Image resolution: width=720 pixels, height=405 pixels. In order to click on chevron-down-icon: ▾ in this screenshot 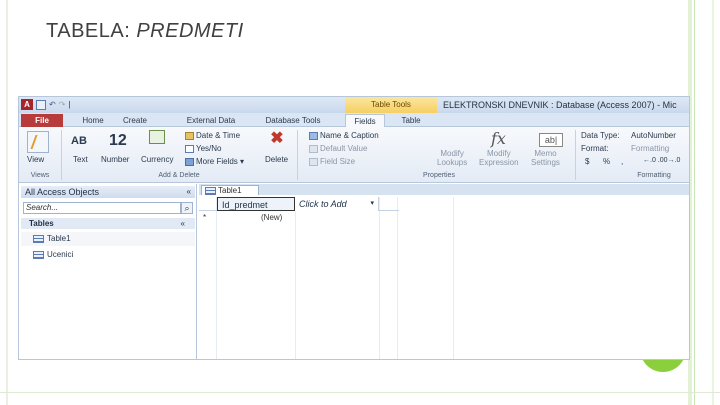, I will do `click(372, 204)`.